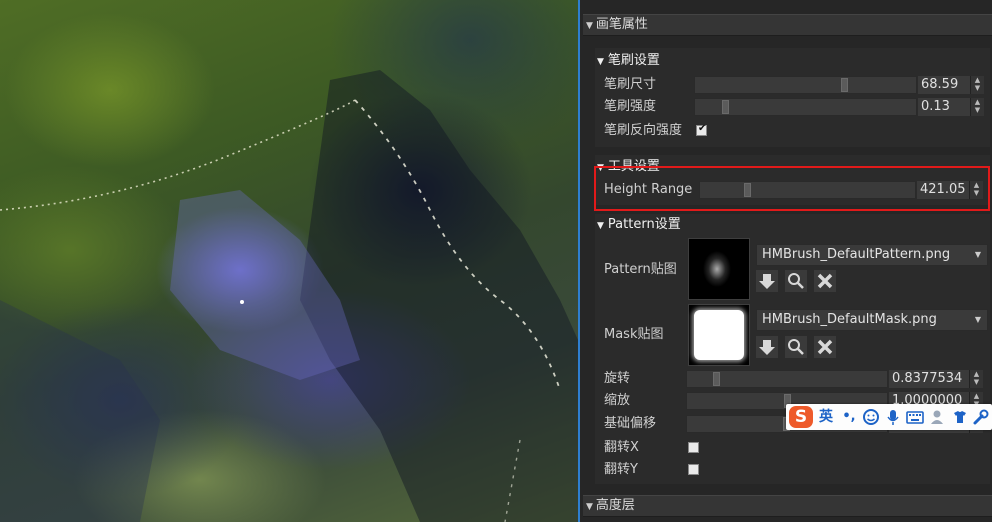 The height and width of the screenshot is (522, 992). What do you see at coordinates (787, 25) in the screenshot?
I see `brush-properties-header: ▼ 画笔属性` at bounding box center [787, 25].